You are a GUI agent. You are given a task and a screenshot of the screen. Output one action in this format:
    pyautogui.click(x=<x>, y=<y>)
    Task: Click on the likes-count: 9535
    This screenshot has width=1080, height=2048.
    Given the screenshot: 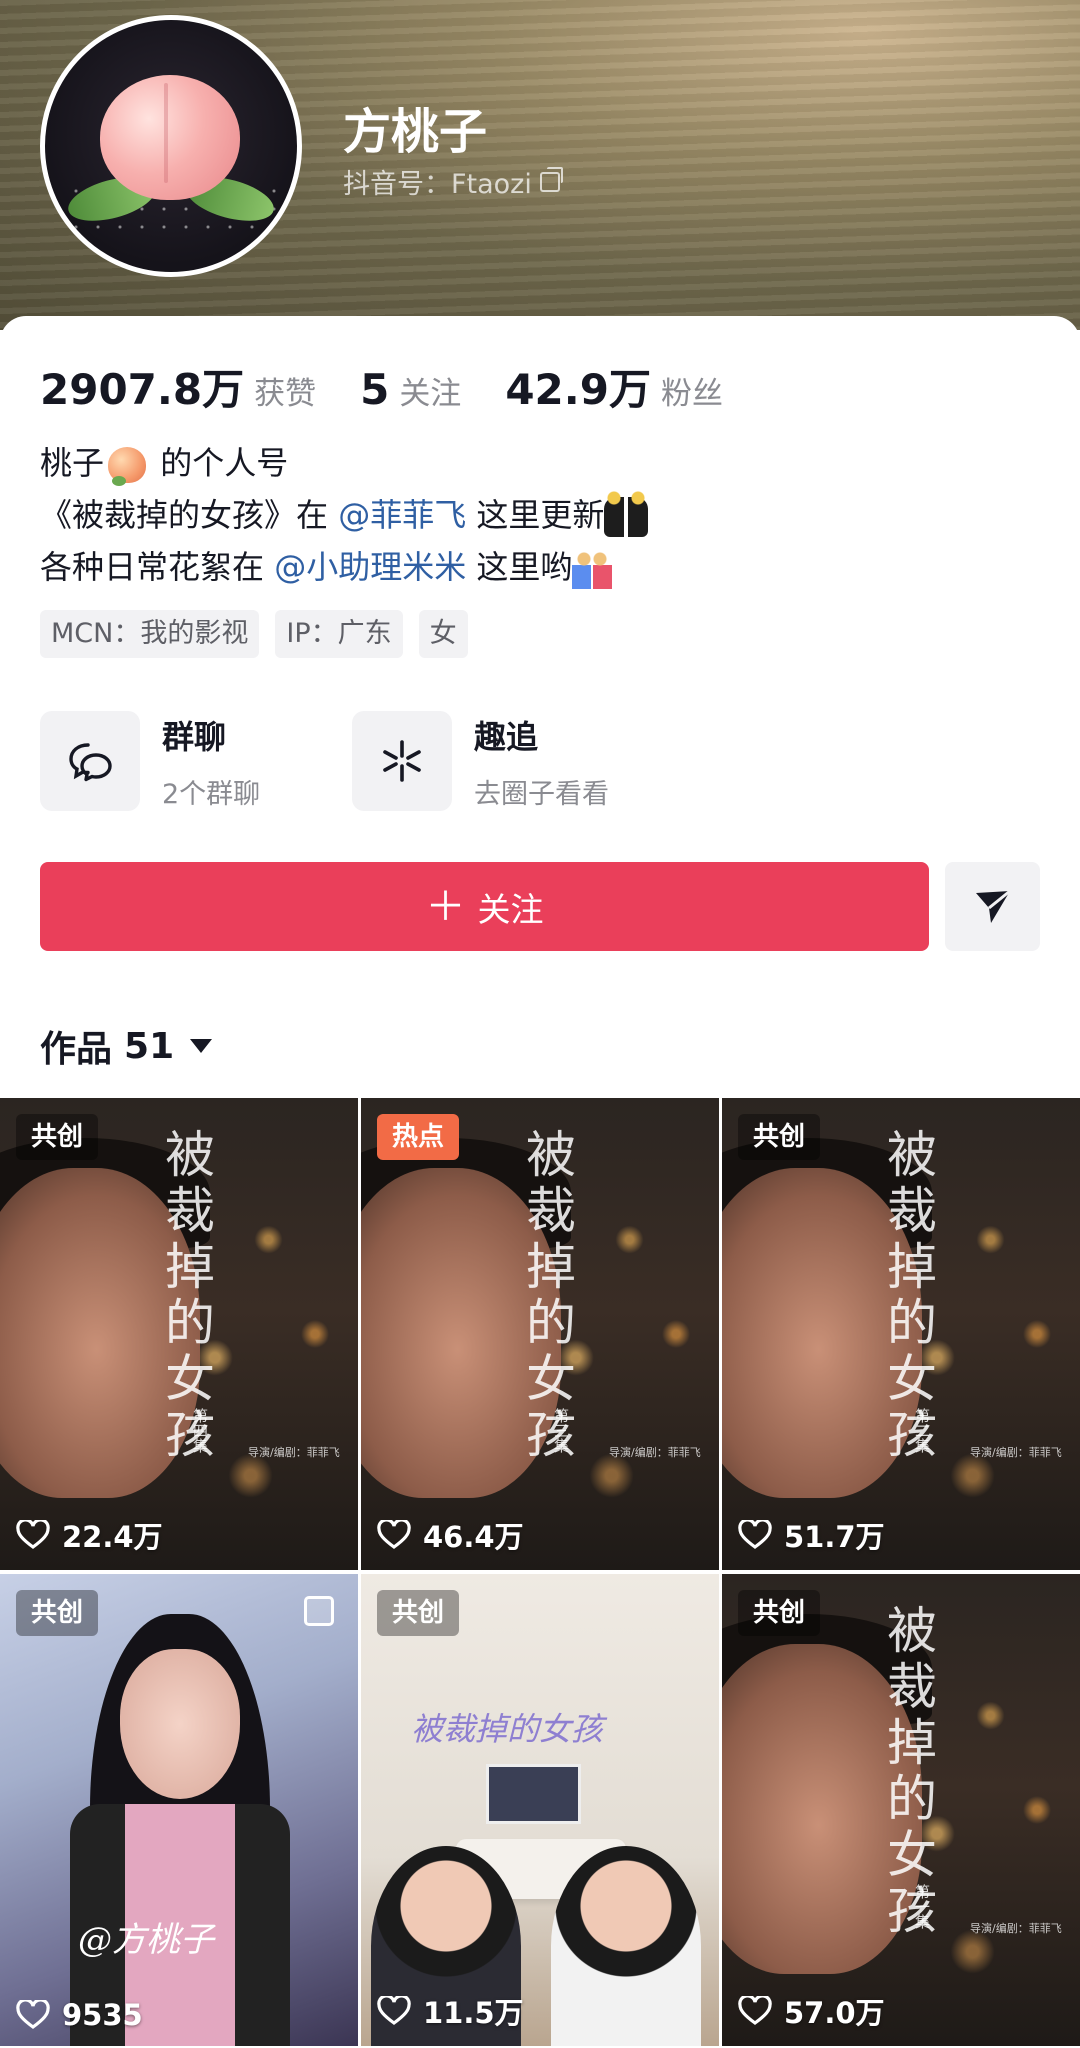 What is the action you would take?
    pyautogui.click(x=102, y=2015)
    